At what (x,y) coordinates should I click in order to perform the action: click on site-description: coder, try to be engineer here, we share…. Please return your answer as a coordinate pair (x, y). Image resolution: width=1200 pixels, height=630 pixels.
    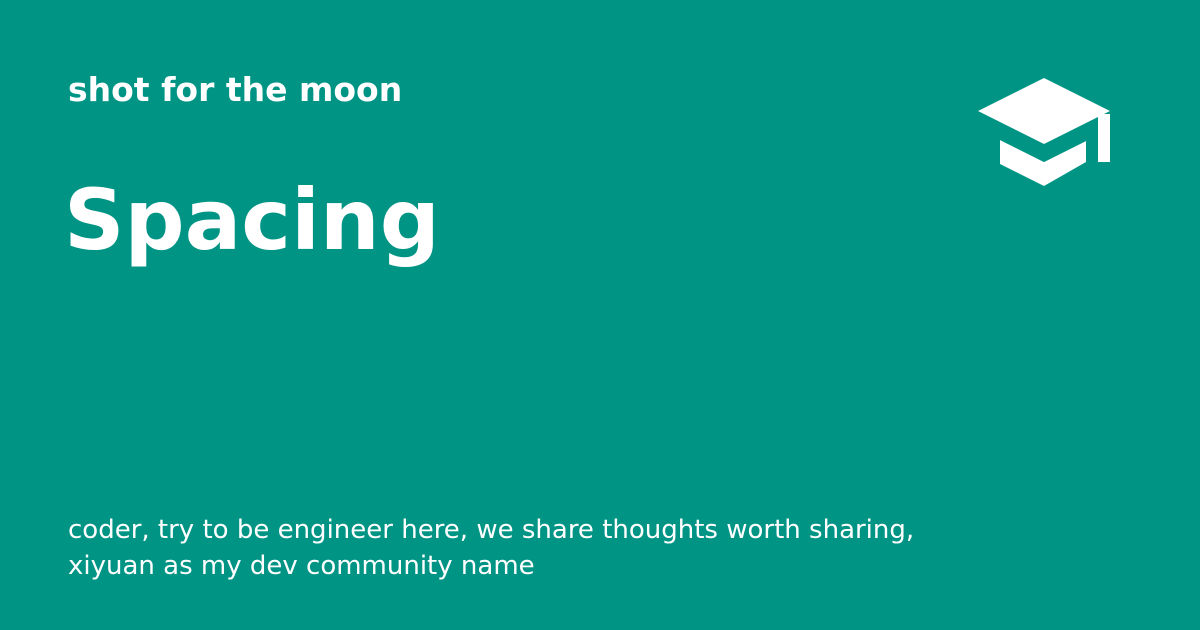
    Looking at the image, I should click on (518, 548).